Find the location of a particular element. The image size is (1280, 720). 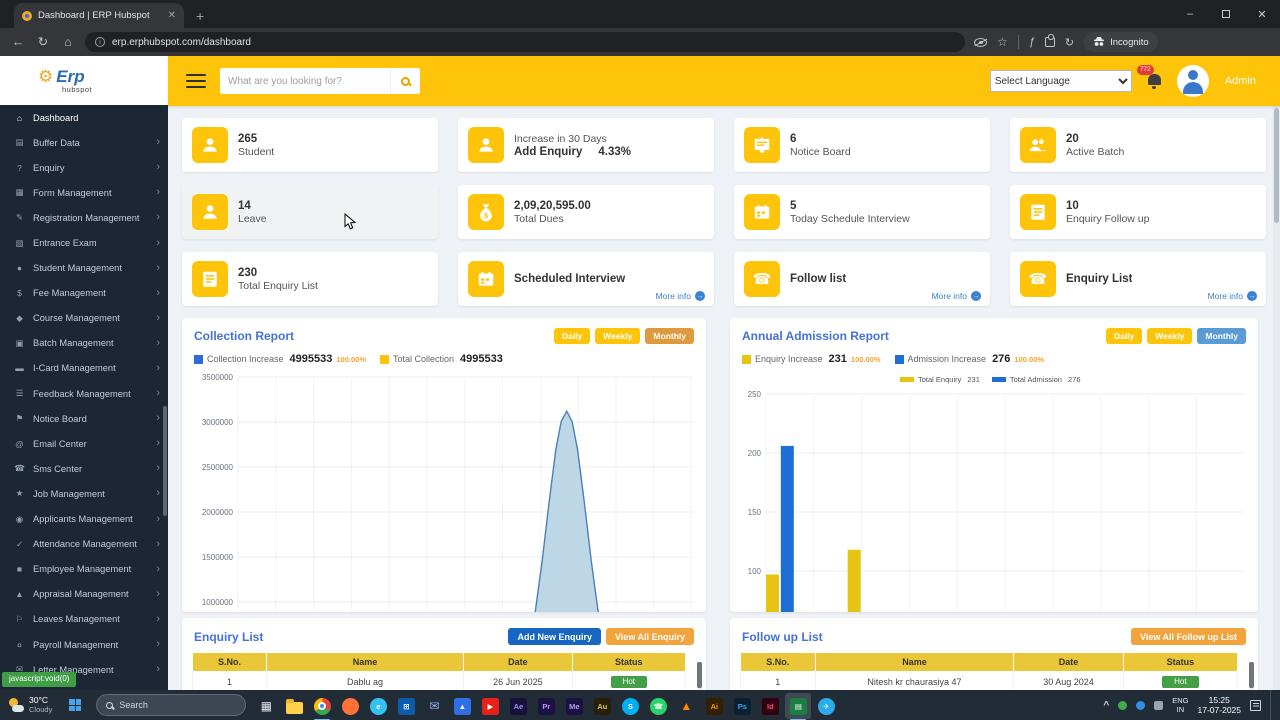

chrome-icon is located at coordinates (322, 706).